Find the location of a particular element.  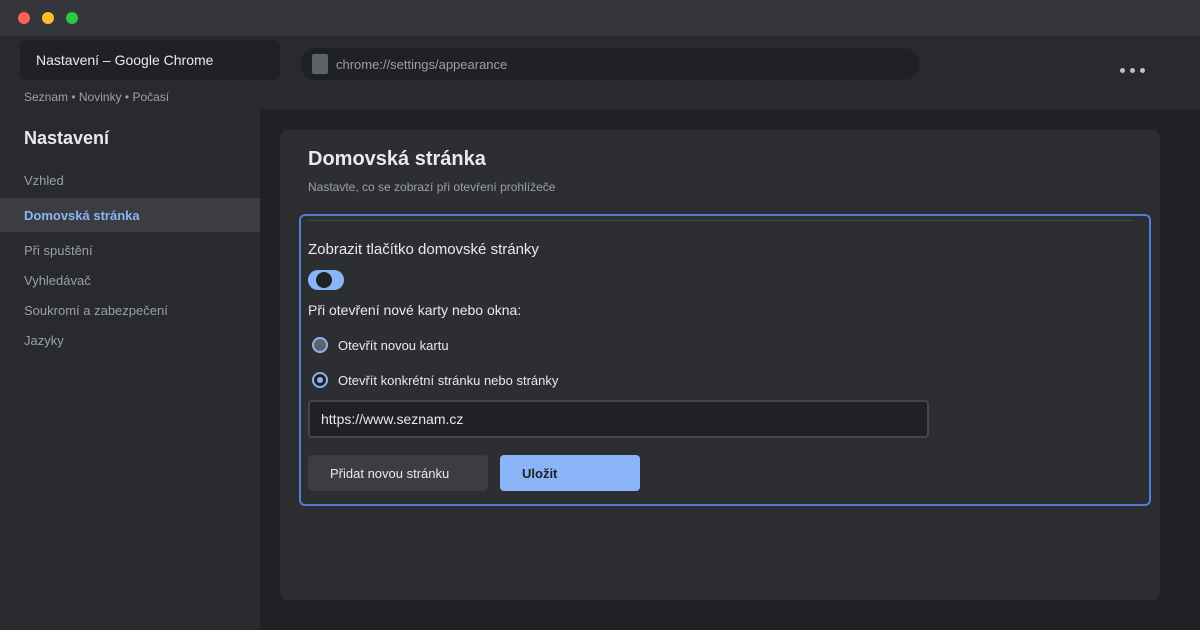

option-specific-pages: Otevřít konkrétní stránku nebo stránky is located at coordinates (435, 380).